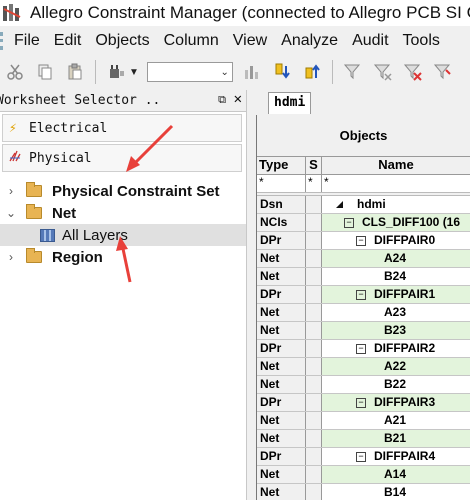 Image resolution: width=470 pixels, height=500 pixels. What do you see at coordinates (123, 213) in the screenshot?
I see `tree-item-net: ⌄ Net` at bounding box center [123, 213].